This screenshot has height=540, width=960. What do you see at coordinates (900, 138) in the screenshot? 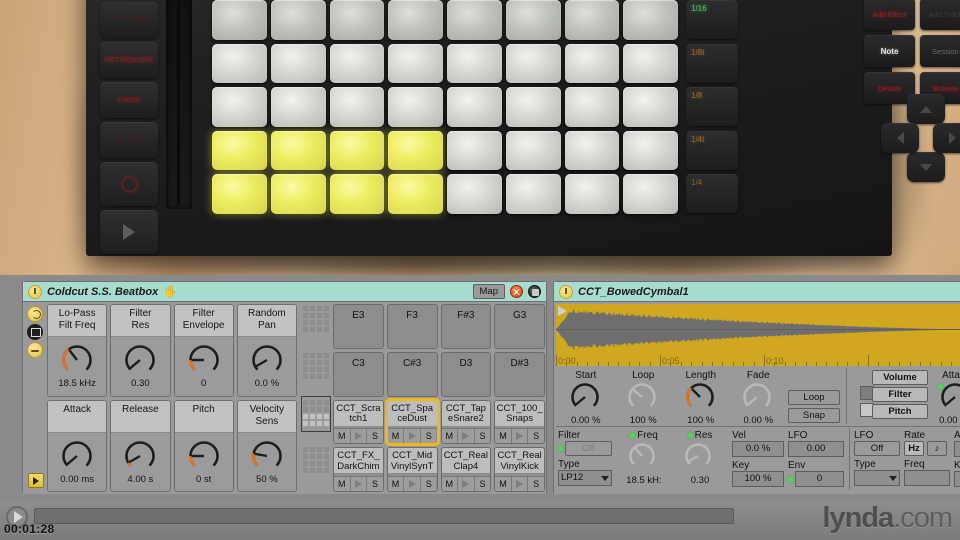
I see `dpad-left-button` at bounding box center [900, 138].